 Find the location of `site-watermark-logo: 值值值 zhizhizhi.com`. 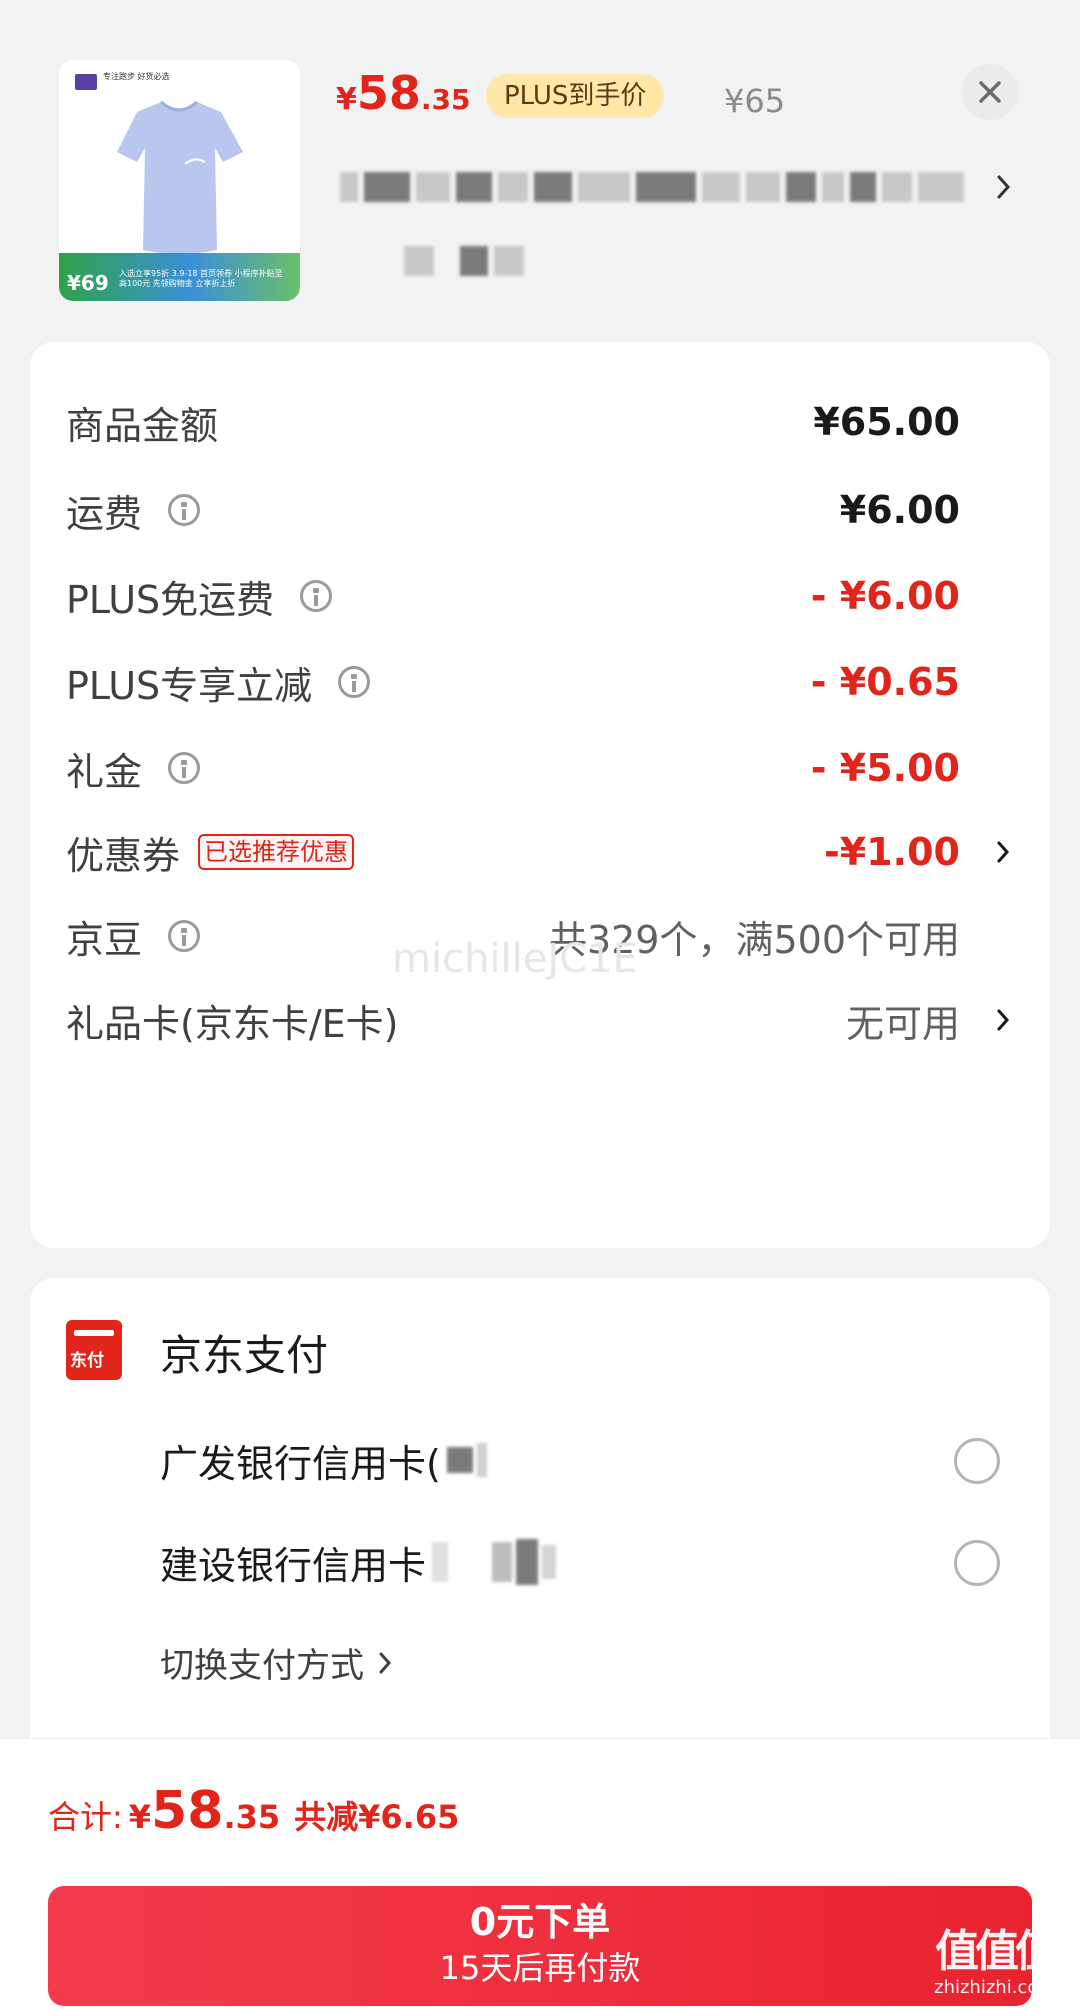

site-watermark-logo: 值值值 zhizhizhi.com is located at coordinates (995, 1965).